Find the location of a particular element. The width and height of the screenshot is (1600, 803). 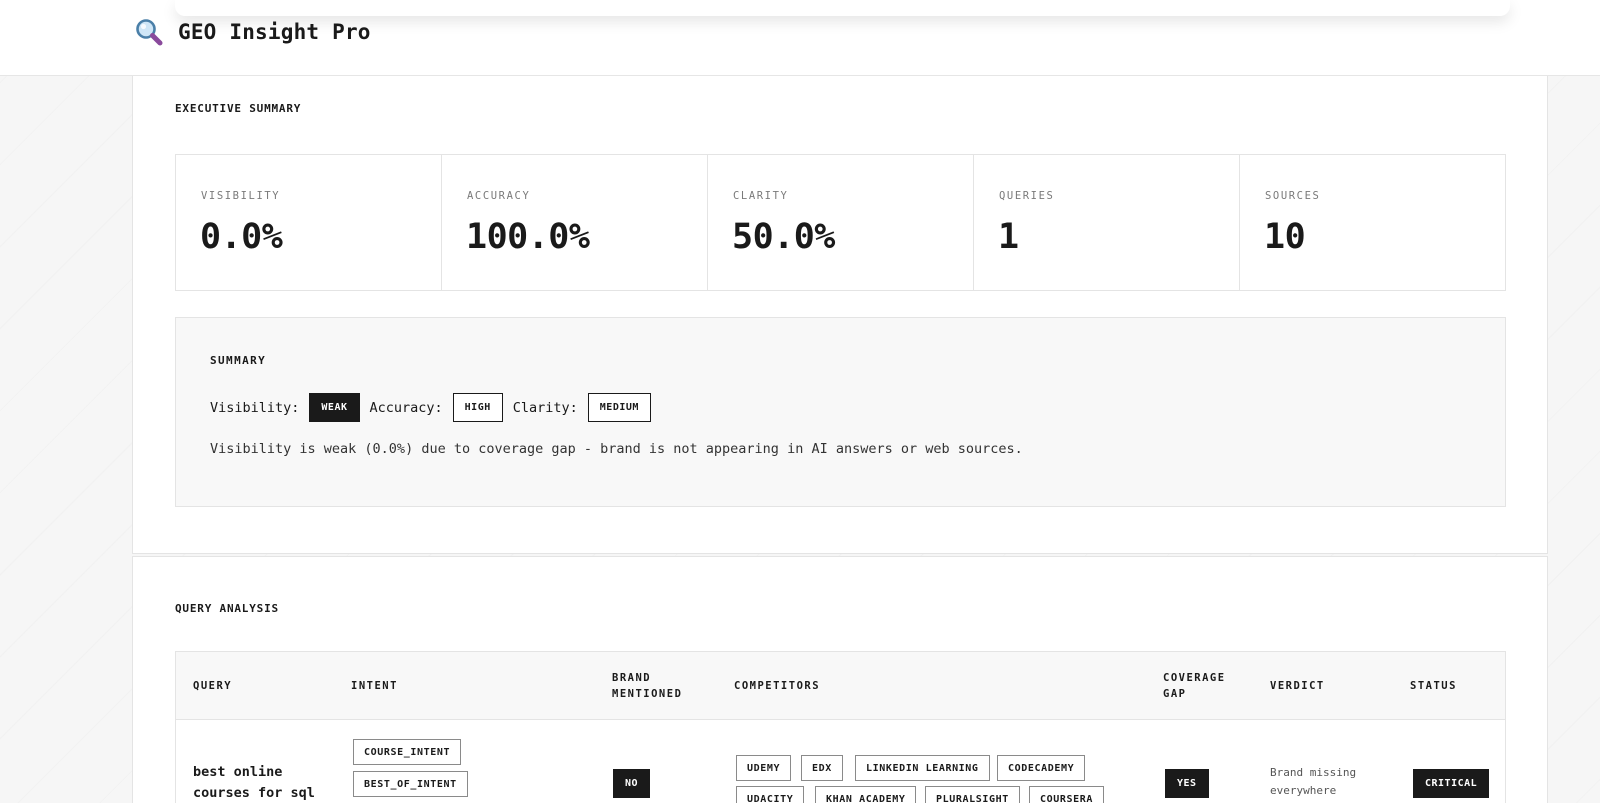

metric-card-accuracy: ACCURACY 100.0% is located at coordinates (575, 222).